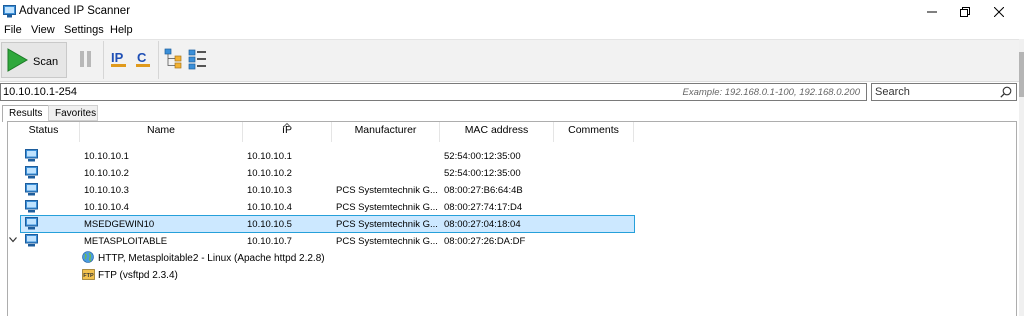 Image resolution: width=1024 pixels, height=316 pixels. Describe the element at coordinates (88, 257) in the screenshot. I see `globe-icon` at that location.